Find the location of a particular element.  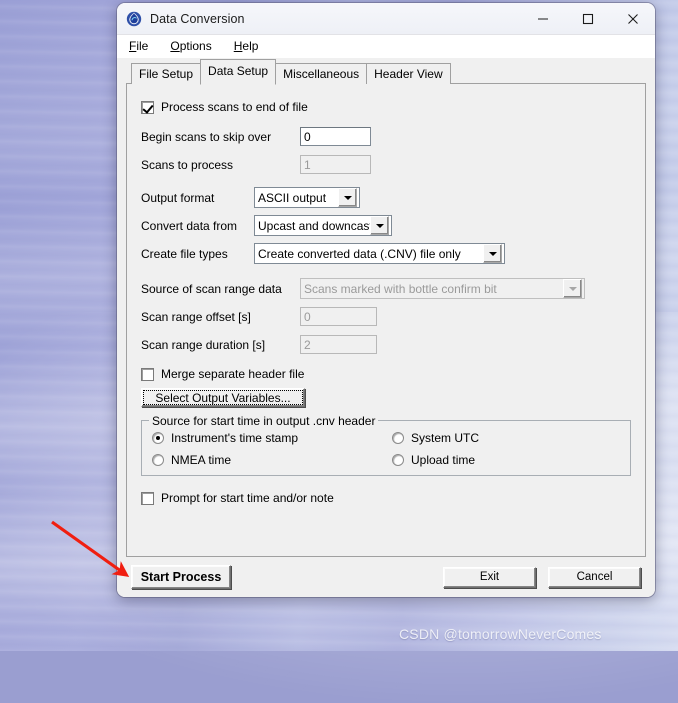

radio-nmea-time-label: NMEA time is located at coordinates (201, 460).